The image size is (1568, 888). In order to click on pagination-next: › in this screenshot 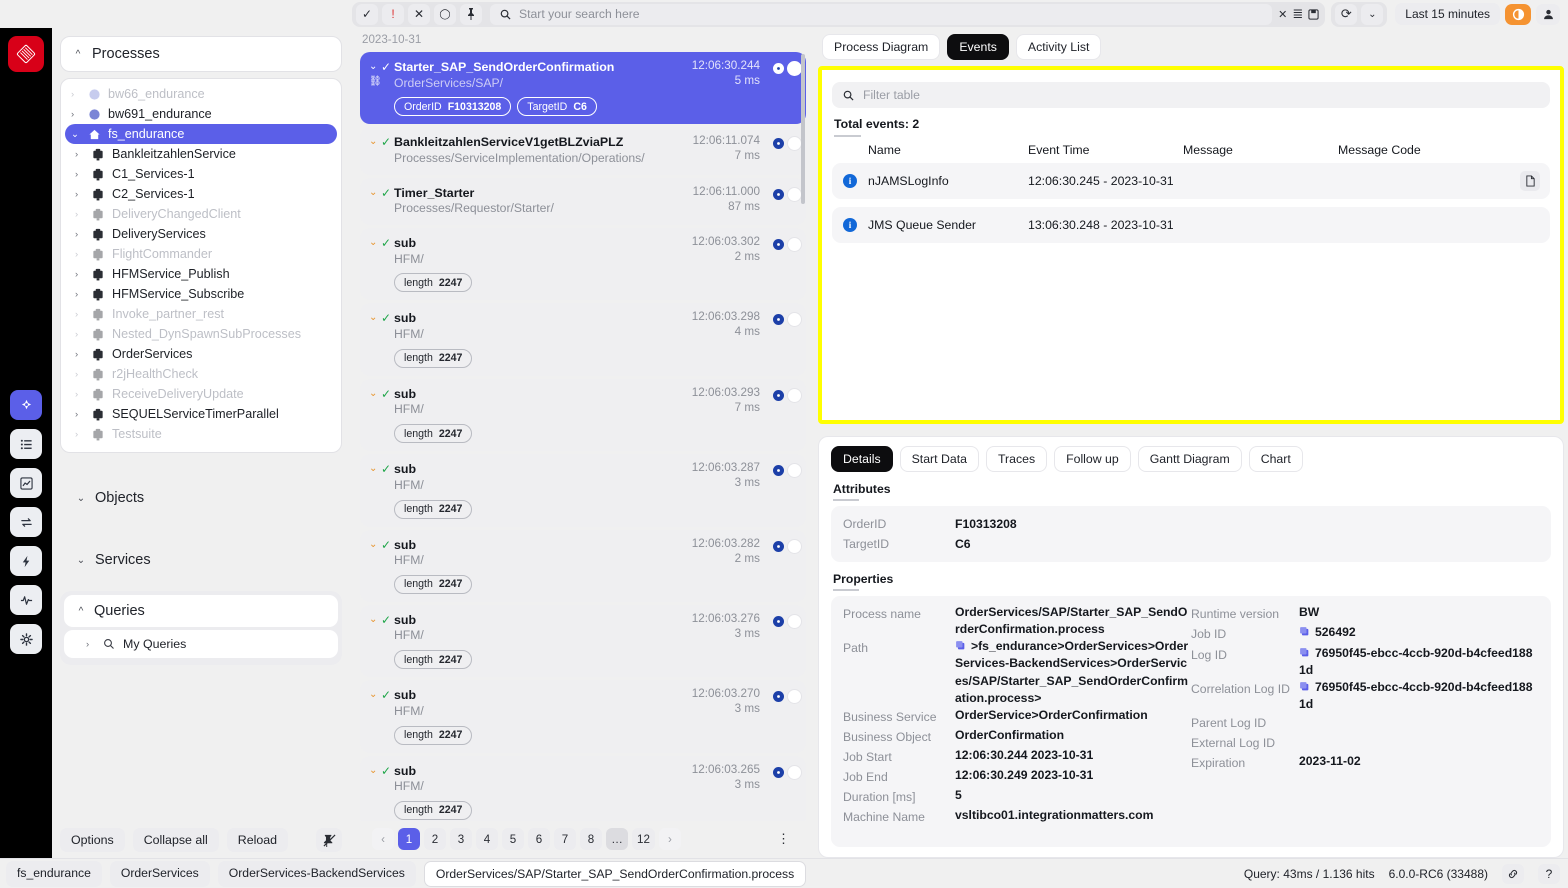, I will do `click(669, 839)`.